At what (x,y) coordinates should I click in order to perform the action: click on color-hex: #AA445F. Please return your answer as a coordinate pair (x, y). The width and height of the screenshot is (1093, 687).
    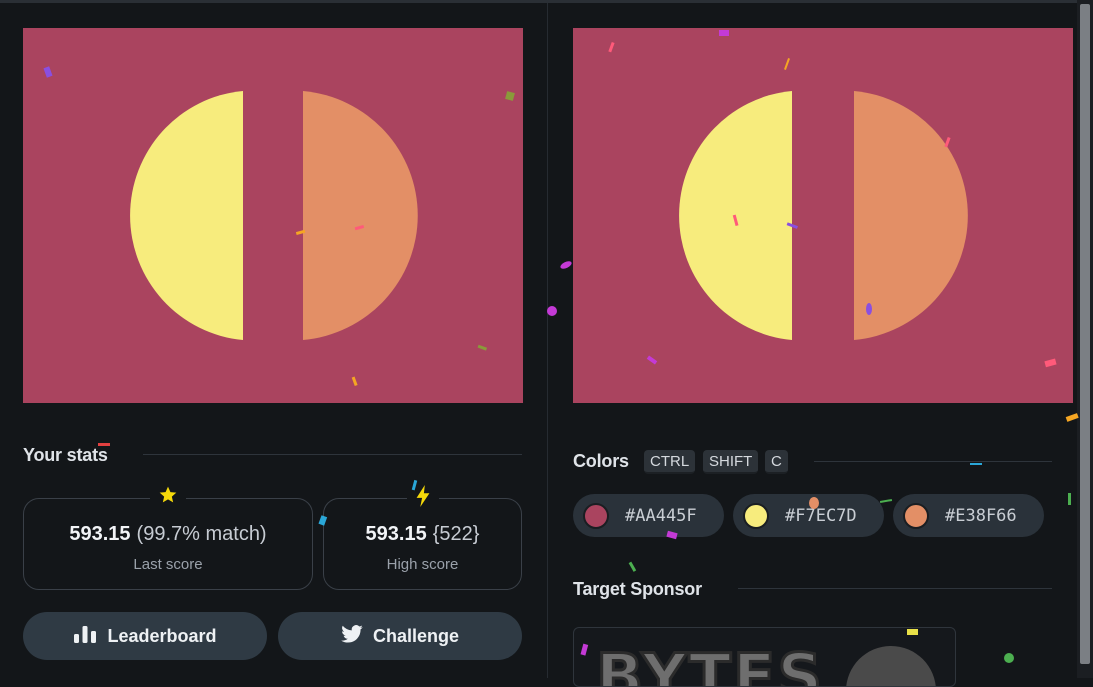
    Looking at the image, I should click on (661, 515).